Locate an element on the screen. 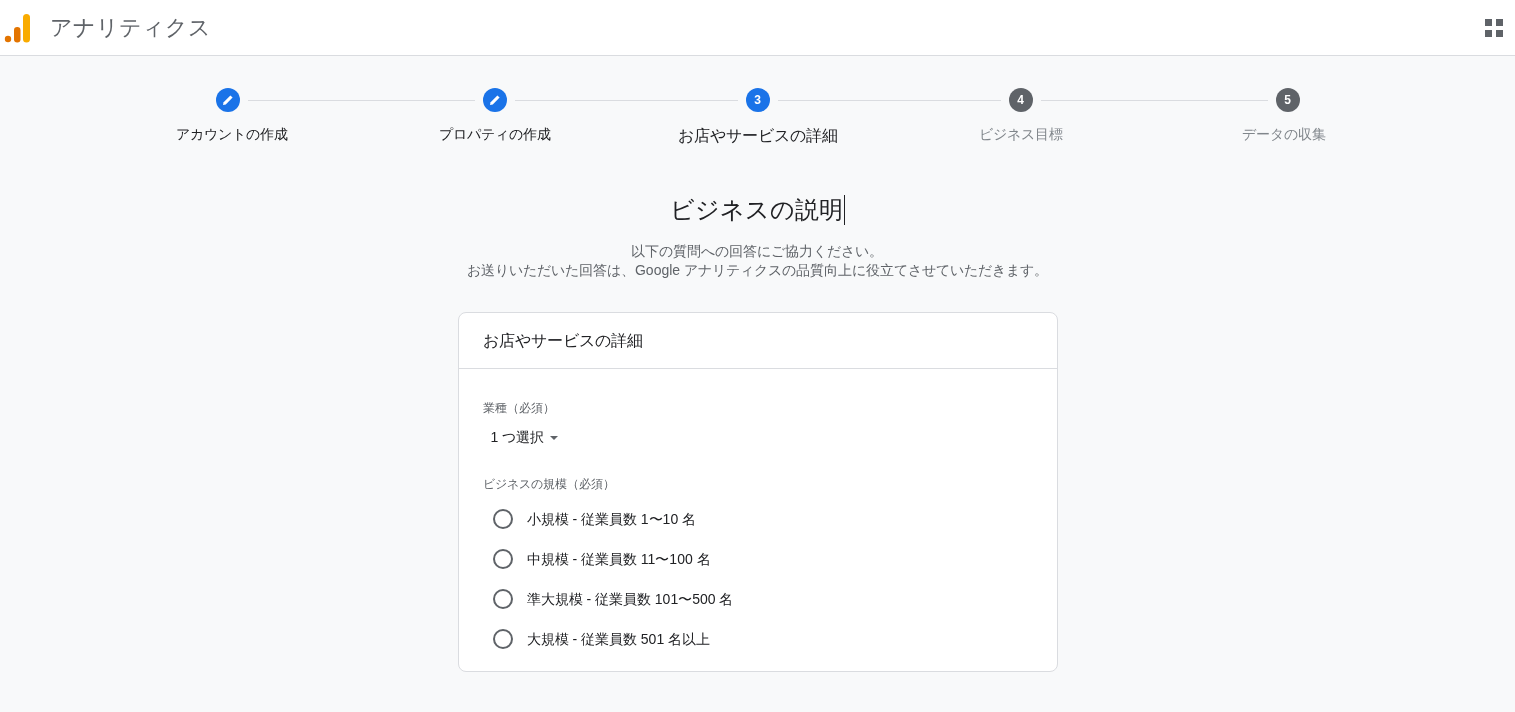  step-label: データの収集 is located at coordinates (1283, 134).